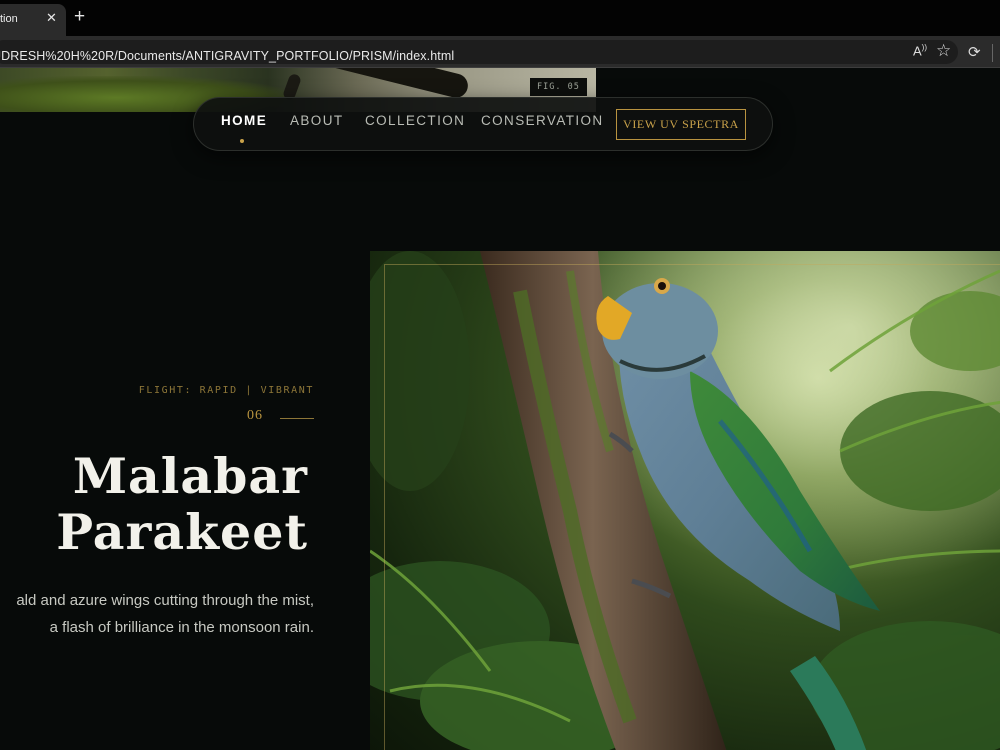 Image resolution: width=1000 pixels, height=750 pixels. Describe the element at coordinates (992, 53) in the screenshot. I see `toolbar-divider` at that location.